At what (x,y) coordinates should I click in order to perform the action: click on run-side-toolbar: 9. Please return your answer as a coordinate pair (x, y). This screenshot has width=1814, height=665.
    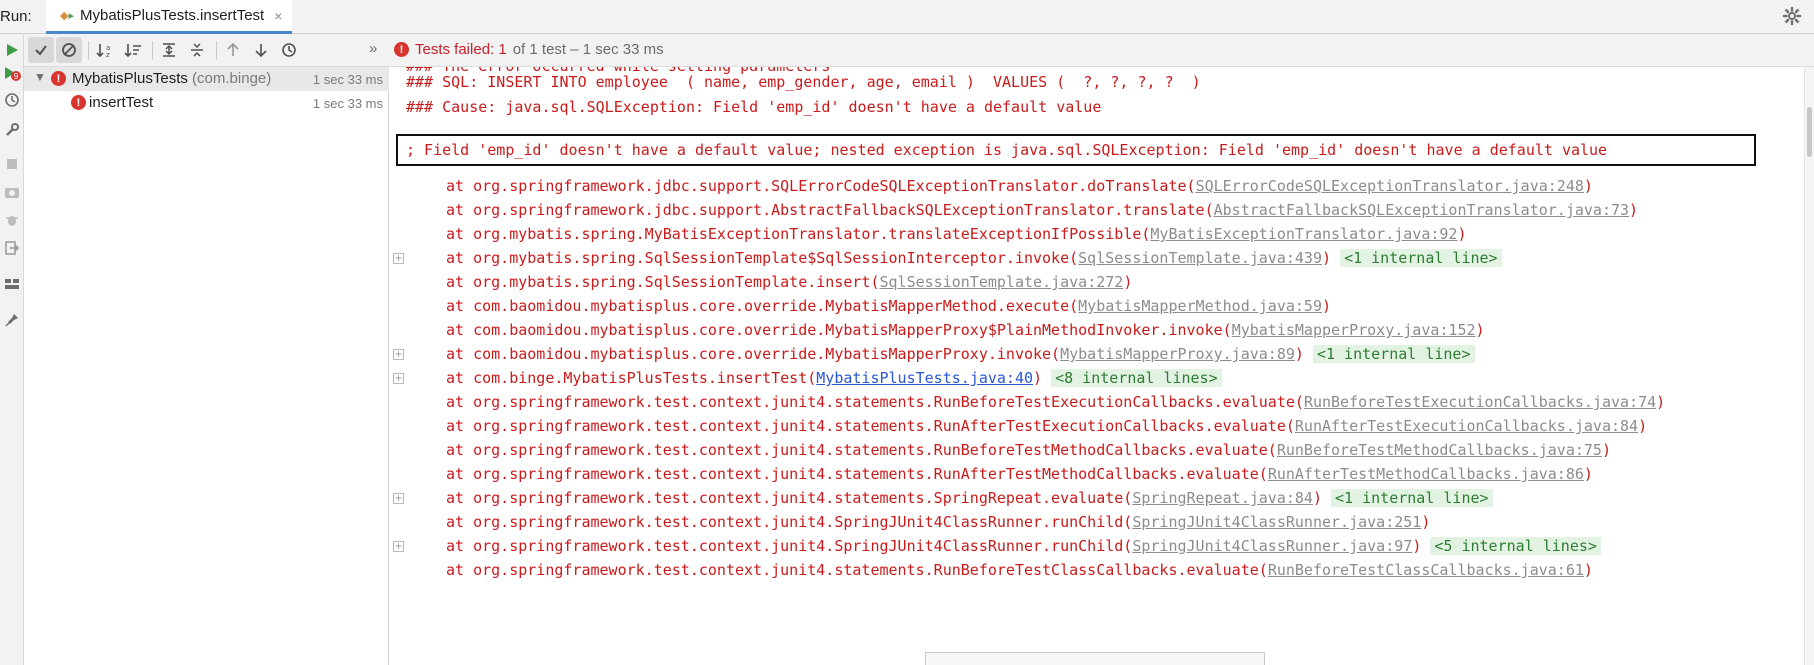
    Looking at the image, I should click on (12, 349).